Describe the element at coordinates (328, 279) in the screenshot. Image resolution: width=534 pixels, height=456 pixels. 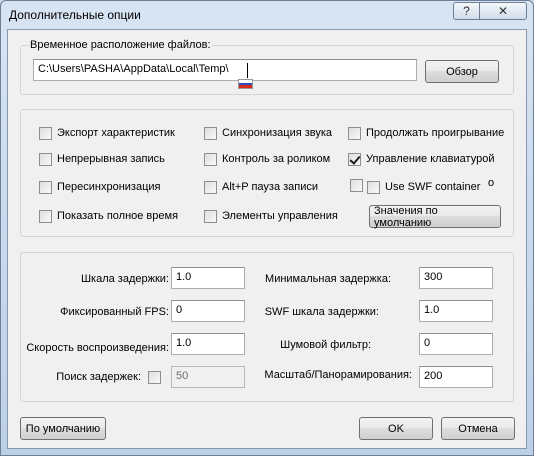
I see `min-delay-label: Минимальная задержка:` at that location.